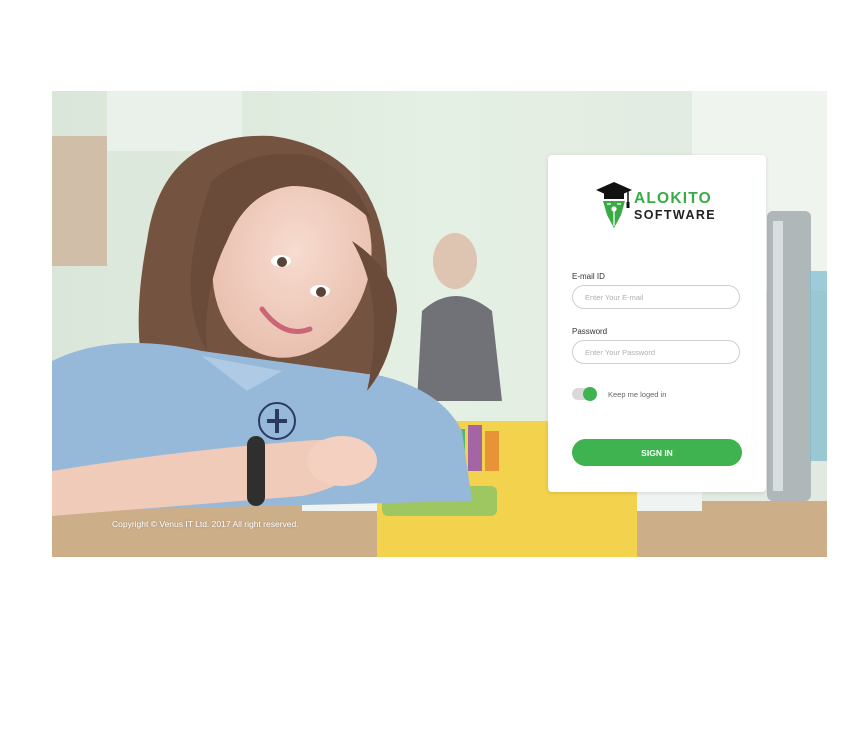 The height and width of the screenshot is (756, 862). What do you see at coordinates (590, 394) in the screenshot?
I see `toggle-knob` at bounding box center [590, 394].